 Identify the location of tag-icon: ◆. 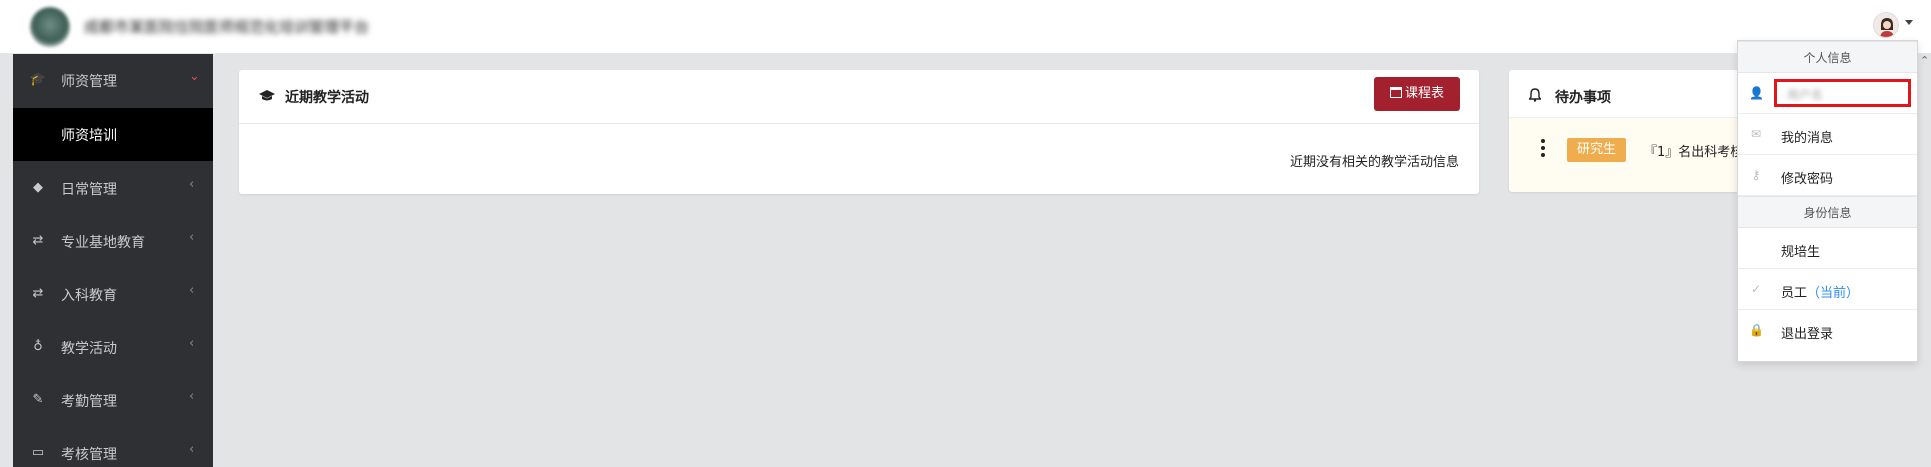
(38, 187).